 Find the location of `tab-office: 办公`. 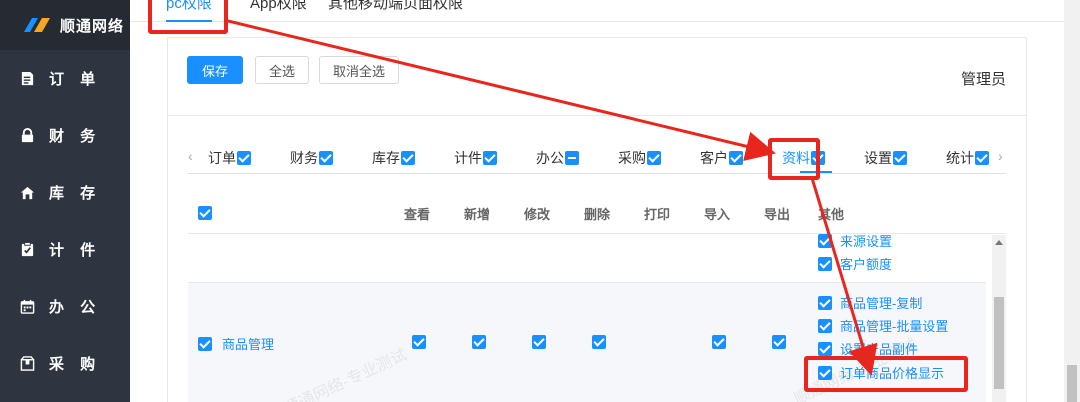

tab-office: 办公 is located at coordinates (557, 158).